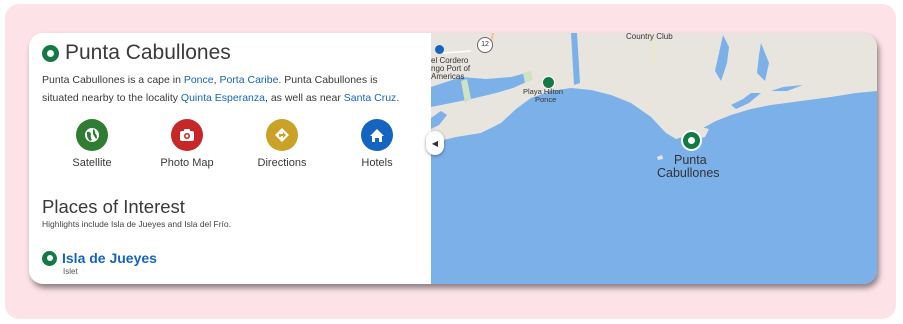 The image size is (903, 324). Describe the element at coordinates (304, 98) in the screenshot. I see `desc-text: , as well as near` at that location.